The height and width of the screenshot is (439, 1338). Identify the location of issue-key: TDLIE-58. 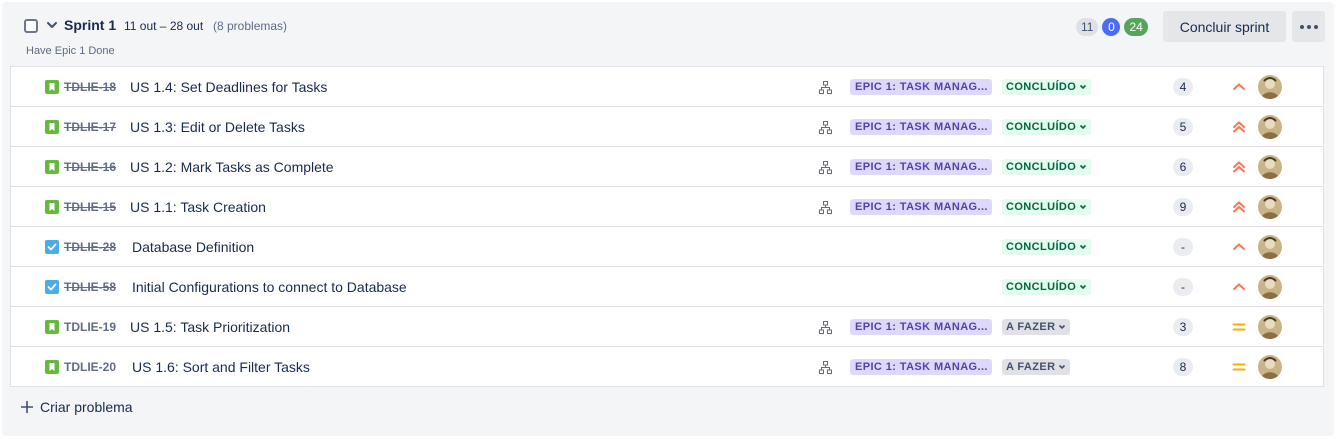
(90, 287).